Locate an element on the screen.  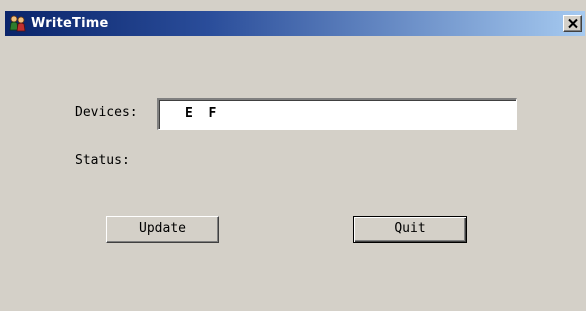
quit-button: Quit is located at coordinates (410, 229).